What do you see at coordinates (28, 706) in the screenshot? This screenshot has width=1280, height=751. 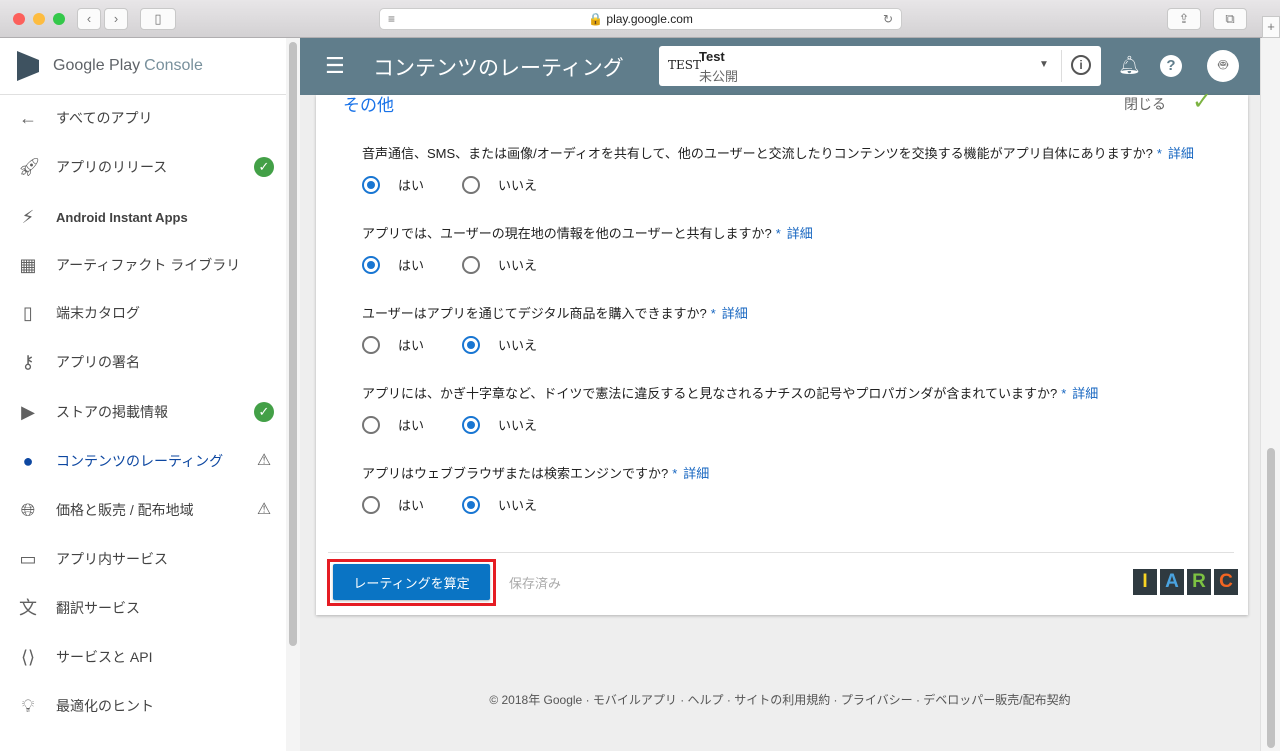 I see `lightbulb-icon: 💡︎` at bounding box center [28, 706].